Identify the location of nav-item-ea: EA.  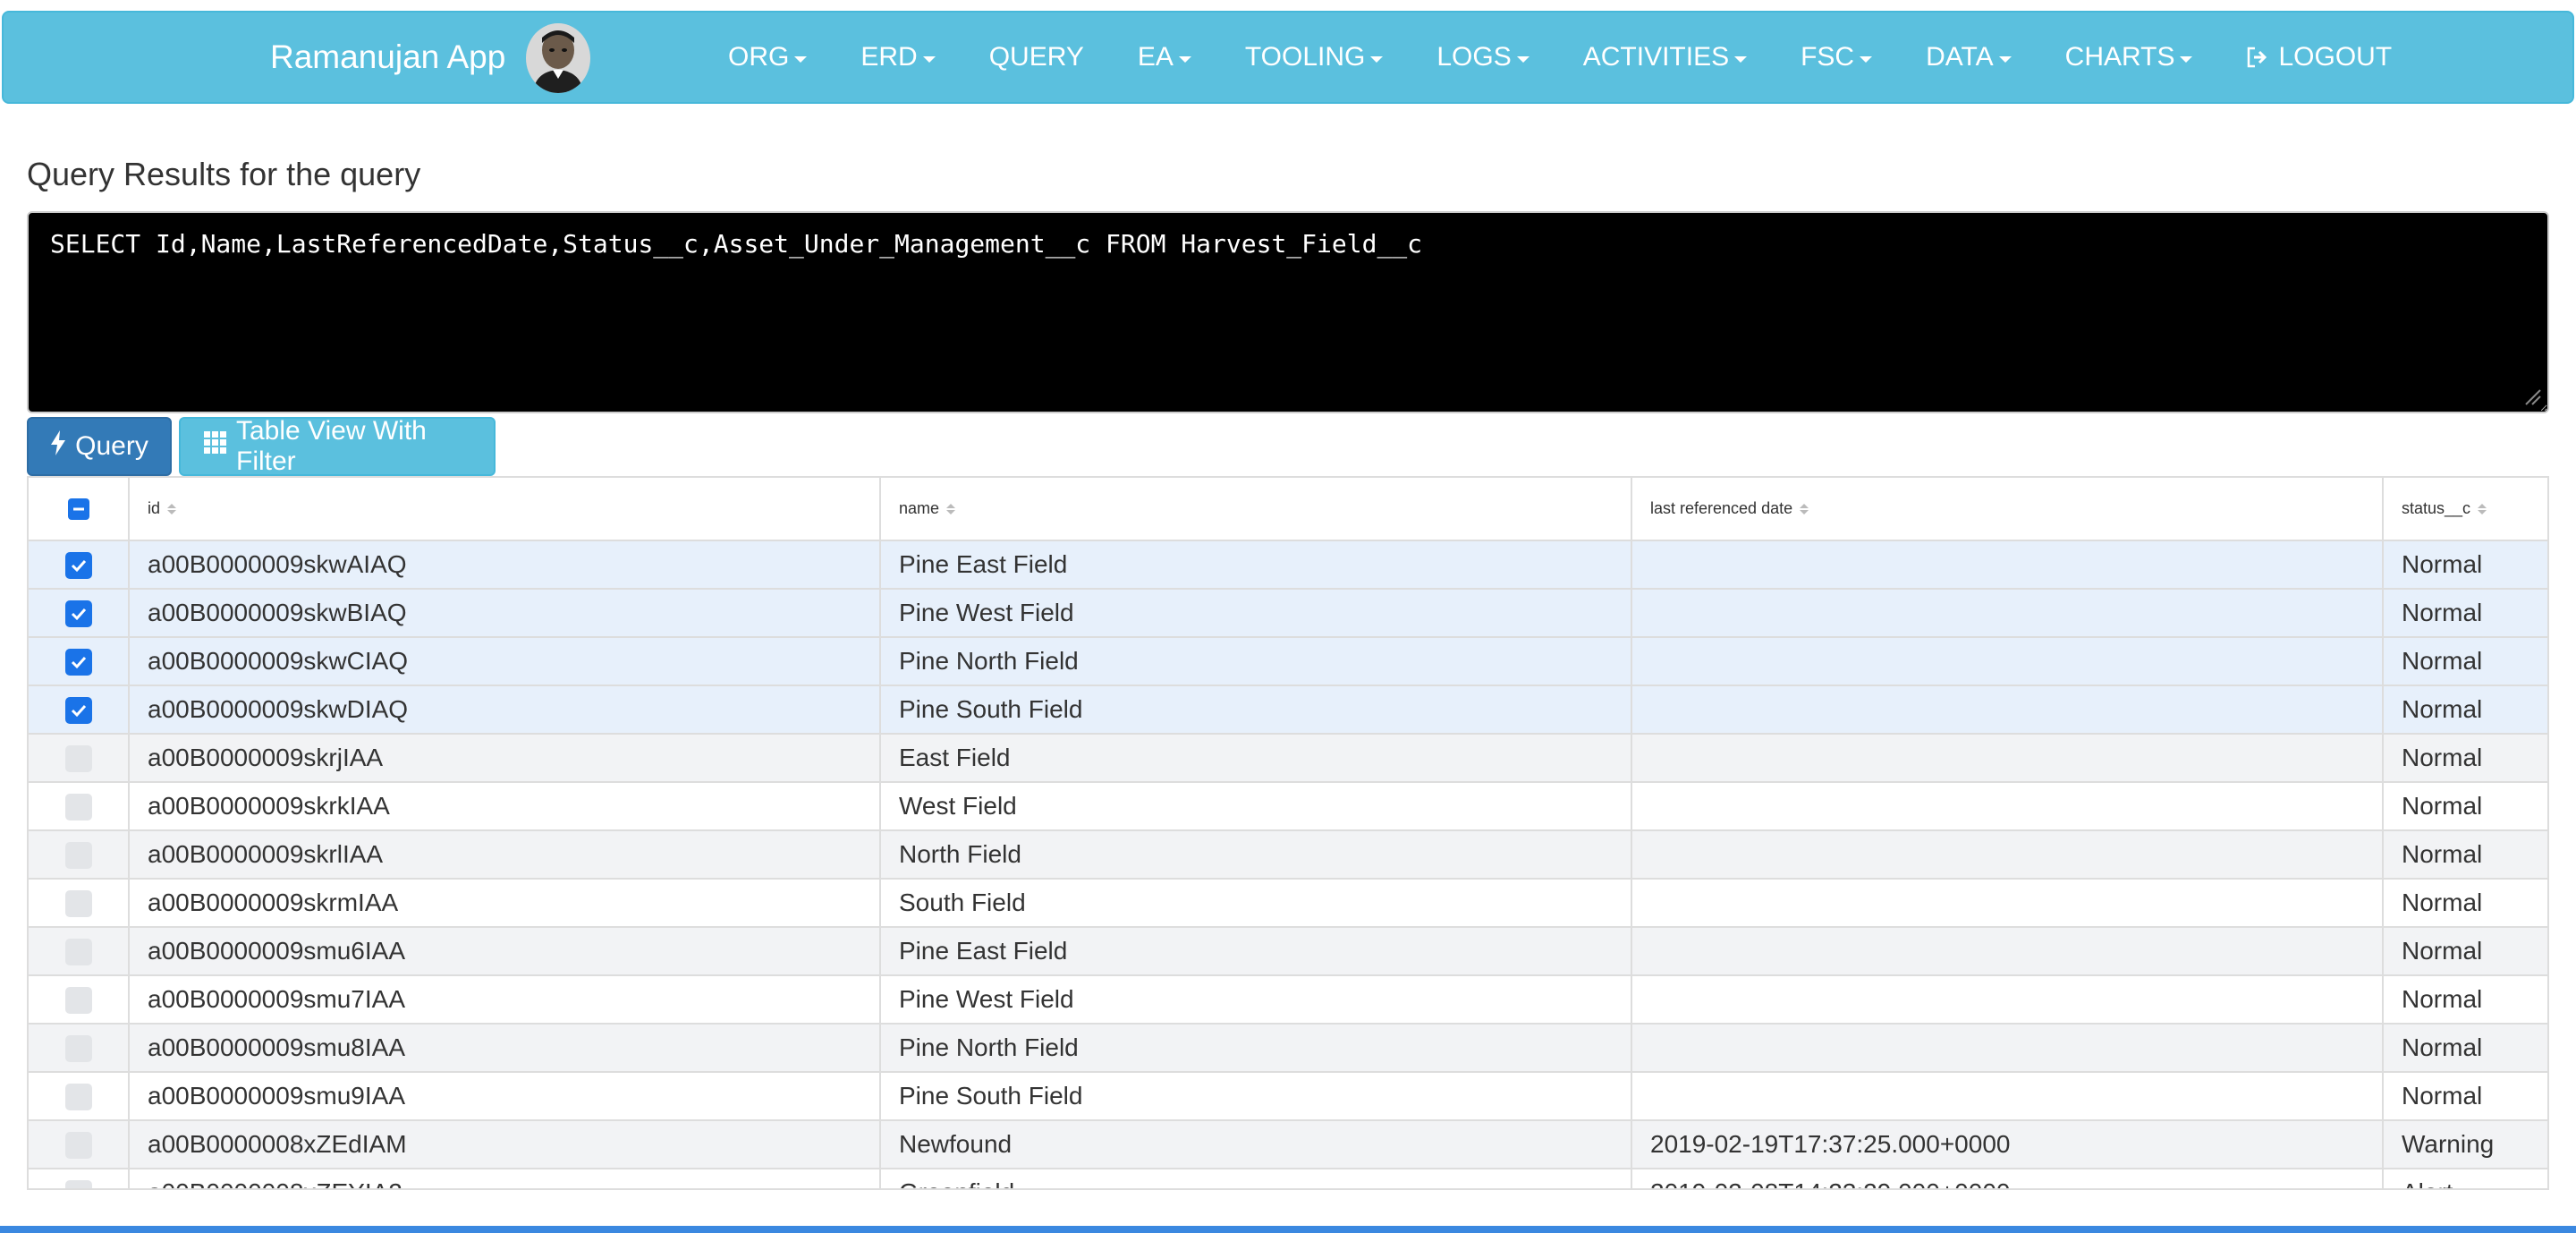
(1164, 57).